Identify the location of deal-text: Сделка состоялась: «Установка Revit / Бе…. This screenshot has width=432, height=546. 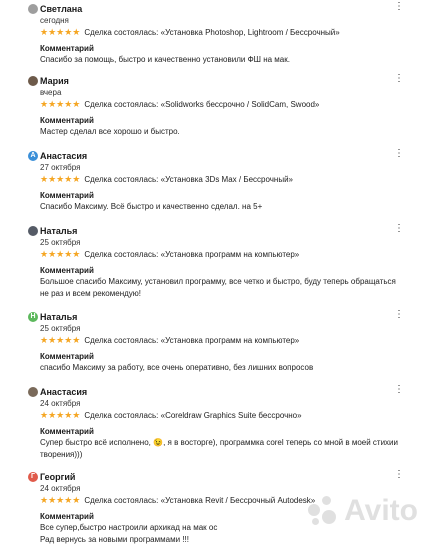
(200, 500).